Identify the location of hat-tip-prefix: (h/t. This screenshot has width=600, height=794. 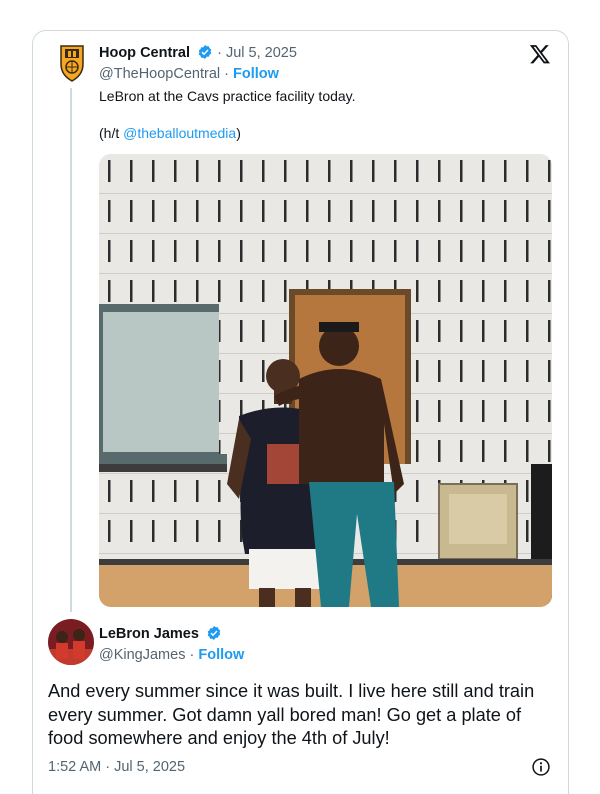
(111, 133).